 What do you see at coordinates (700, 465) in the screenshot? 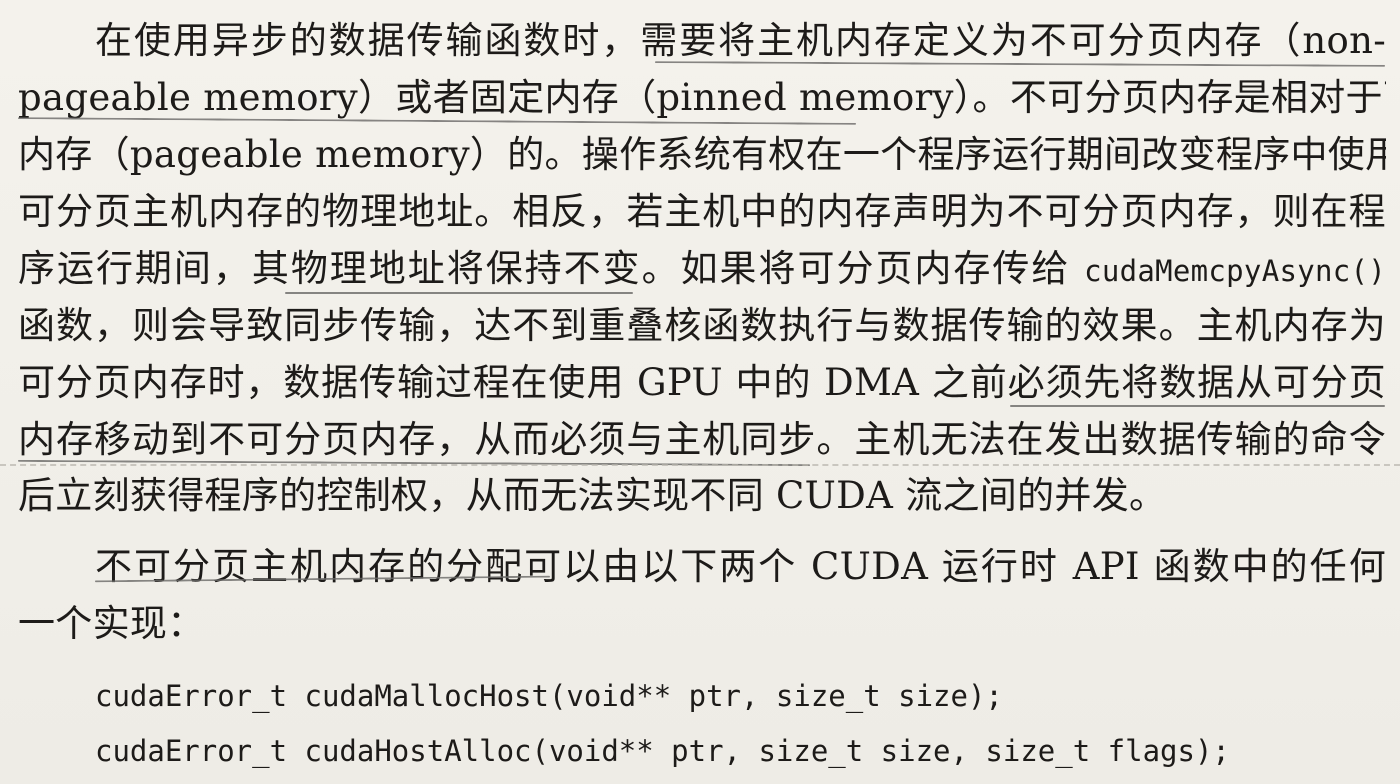
I see `page-fold-line` at bounding box center [700, 465].